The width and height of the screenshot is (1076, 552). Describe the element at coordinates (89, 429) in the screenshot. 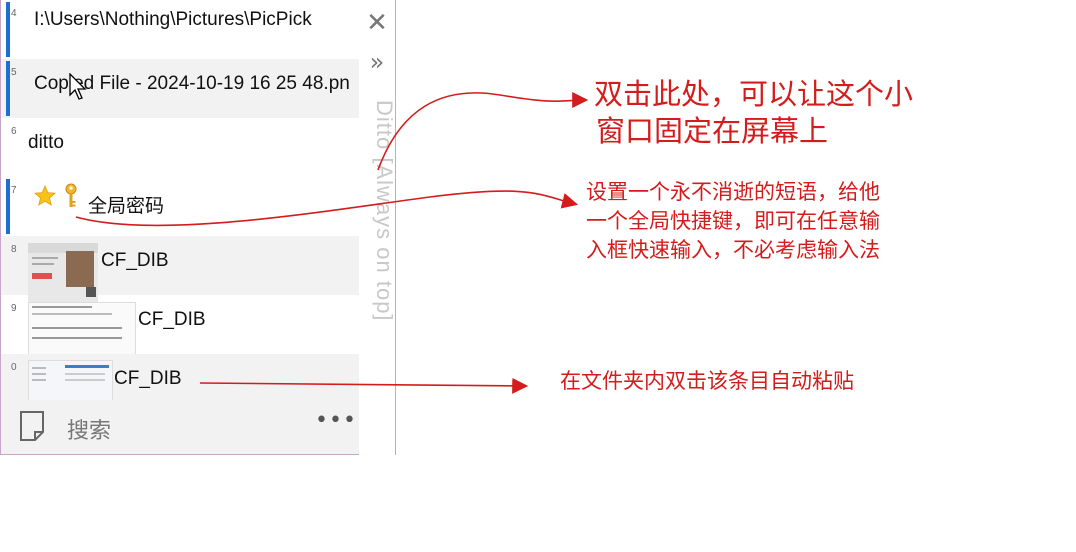

I see `search-input: 搜索` at that location.